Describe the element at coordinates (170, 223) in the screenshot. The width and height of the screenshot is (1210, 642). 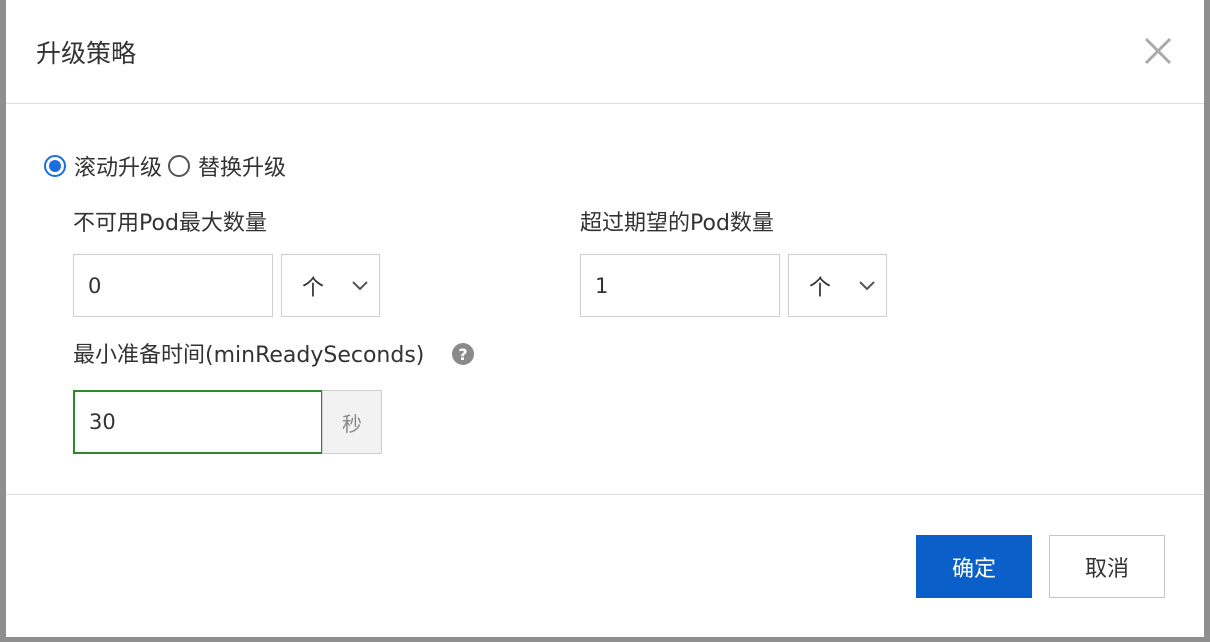
I see `max-unavailable-label: 不可用Pod最大数量` at that location.